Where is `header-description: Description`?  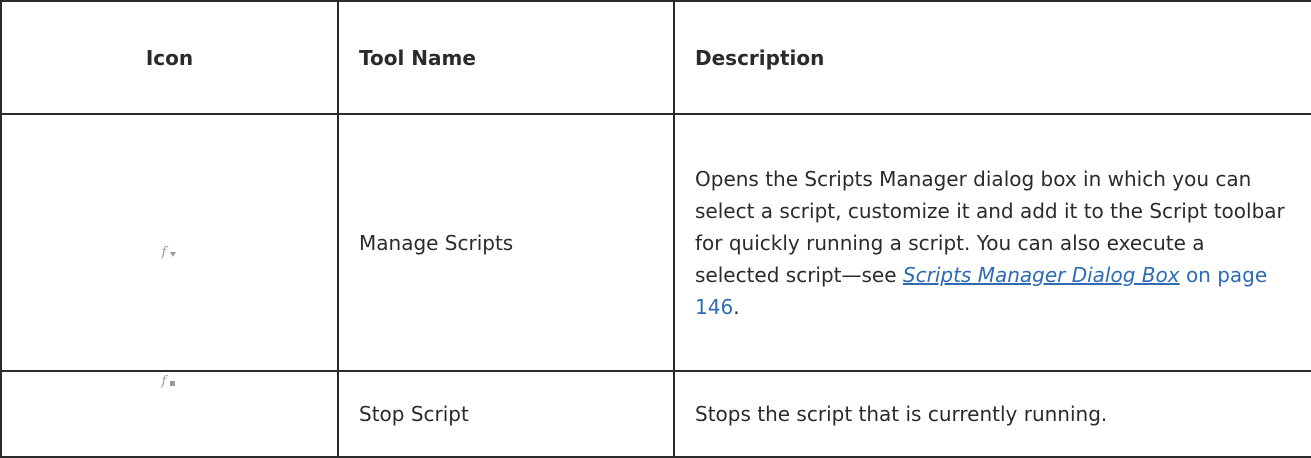
header-description: Description is located at coordinates (992, 57).